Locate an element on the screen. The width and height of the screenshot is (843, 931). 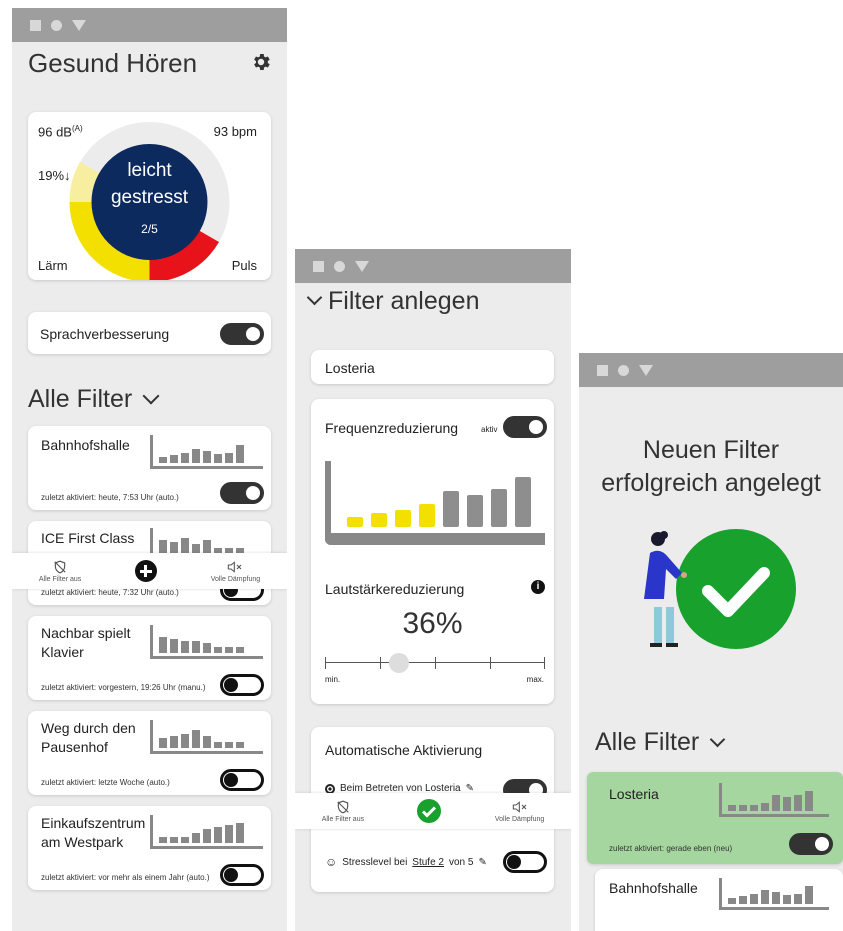
filter-card-bahnhofshalle: Bahnhofshalle is located at coordinates (719, 900).